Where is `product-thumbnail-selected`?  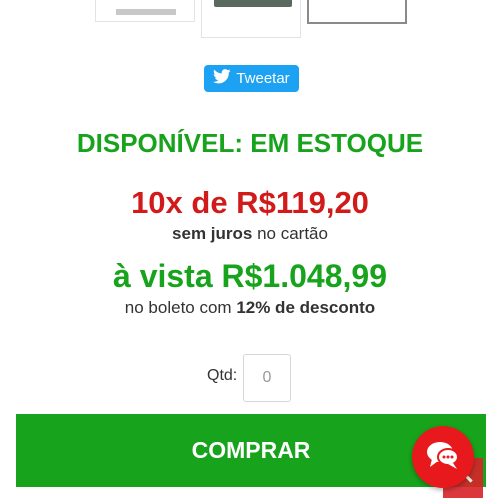 product-thumbnail-selected is located at coordinates (357, 12).